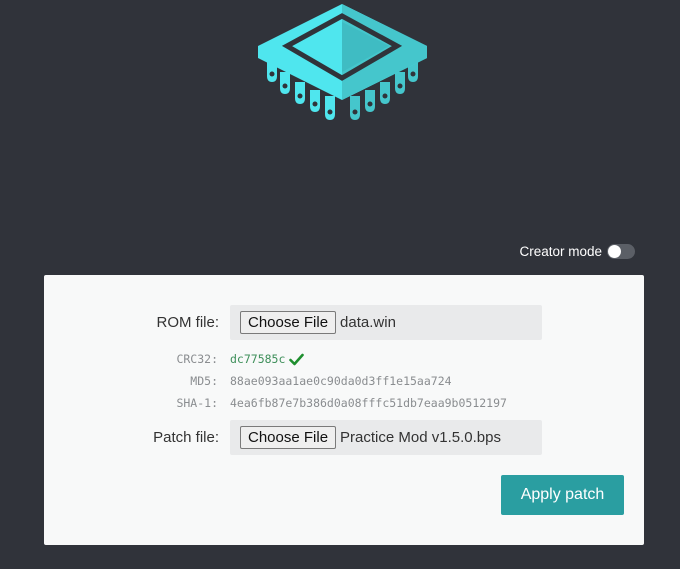 This screenshot has height=569, width=680. I want to click on crc32-value: dc77585c, so click(258, 359).